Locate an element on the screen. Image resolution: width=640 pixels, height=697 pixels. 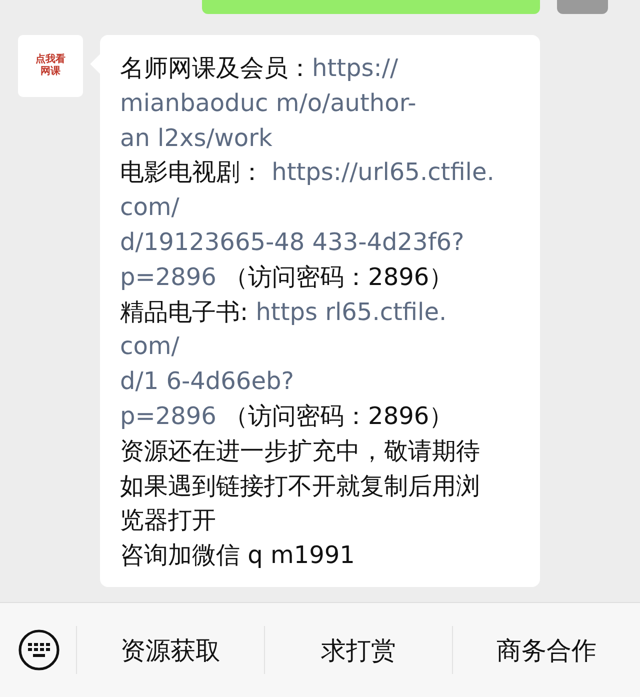
link: https://url65.ctfile. is located at coordinates (383, 172).